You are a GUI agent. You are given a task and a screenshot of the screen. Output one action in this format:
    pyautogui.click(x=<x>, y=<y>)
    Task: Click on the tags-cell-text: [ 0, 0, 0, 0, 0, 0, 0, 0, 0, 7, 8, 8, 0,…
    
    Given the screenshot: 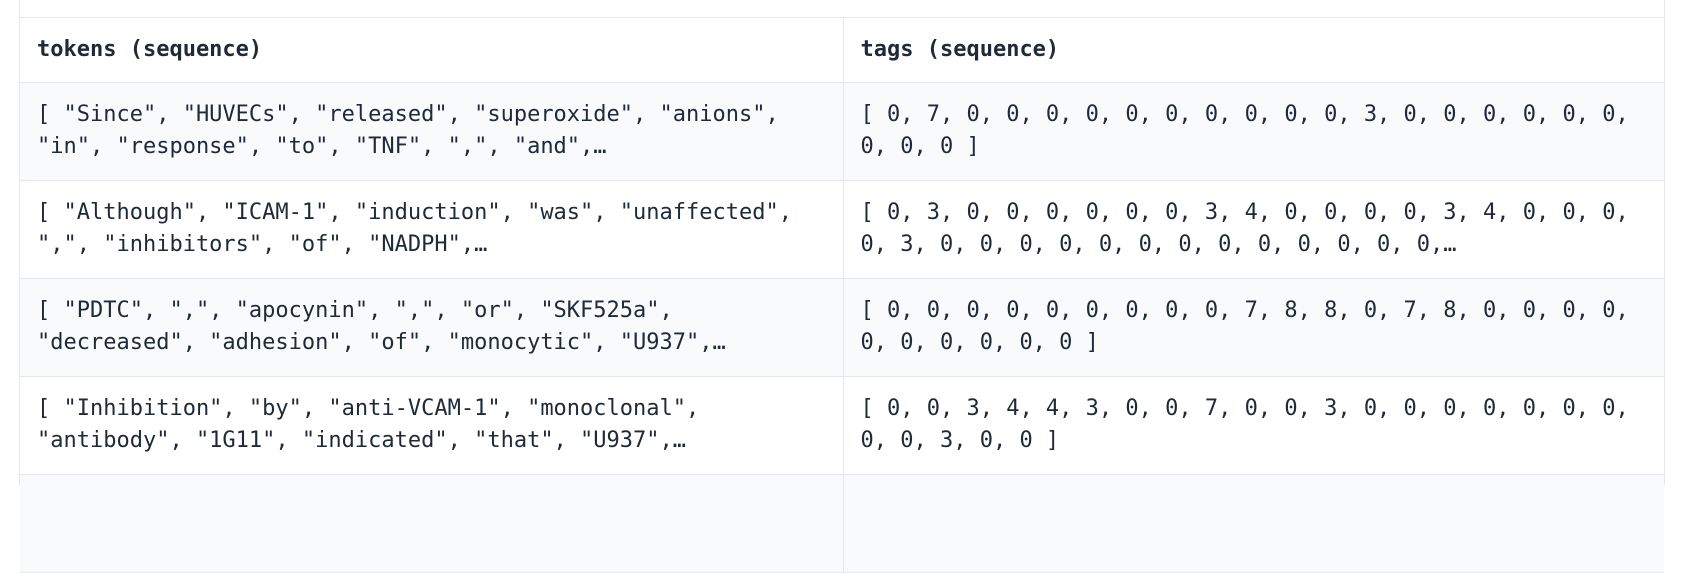 What is the action you would take?
    pyautogui.click(x=1244, y=326)
    